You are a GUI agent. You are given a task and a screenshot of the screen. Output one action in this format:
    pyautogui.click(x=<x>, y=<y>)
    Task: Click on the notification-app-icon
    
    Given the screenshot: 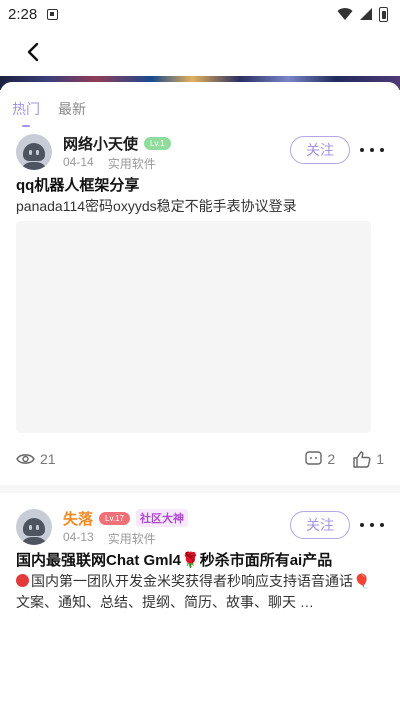 What is the action you would take?
    pyautogui.click(x=53, y=14)
    